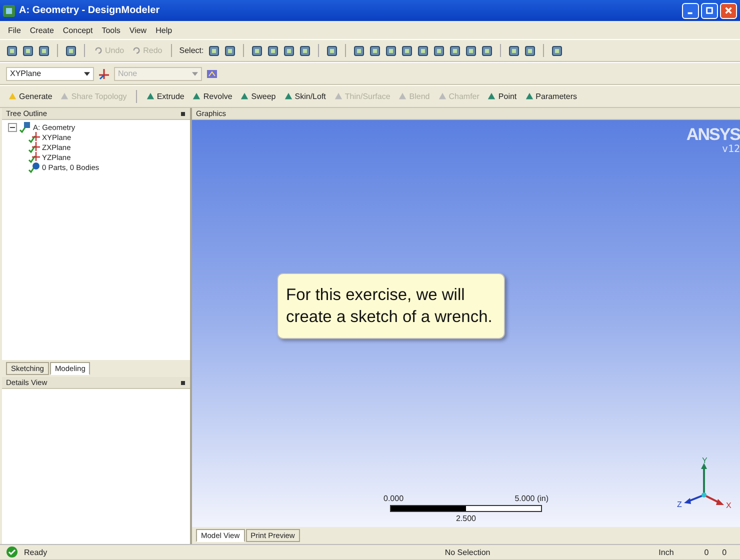  What do you see at coordinates (731, 149) in the screenshot?
I see `version-label: v12` at bounding box center [731, 149].